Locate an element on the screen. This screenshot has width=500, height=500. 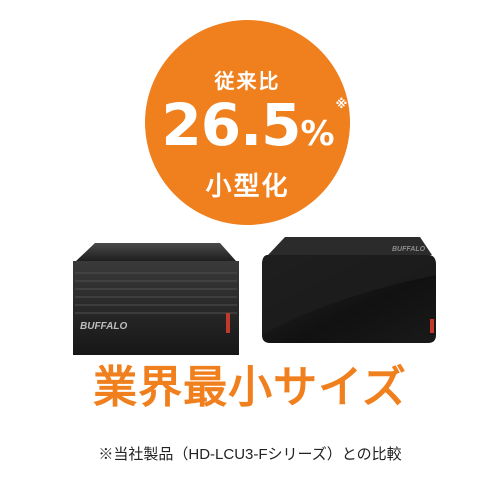
badge-reduction-label: 小型化 is located at coordinates (247, 187).